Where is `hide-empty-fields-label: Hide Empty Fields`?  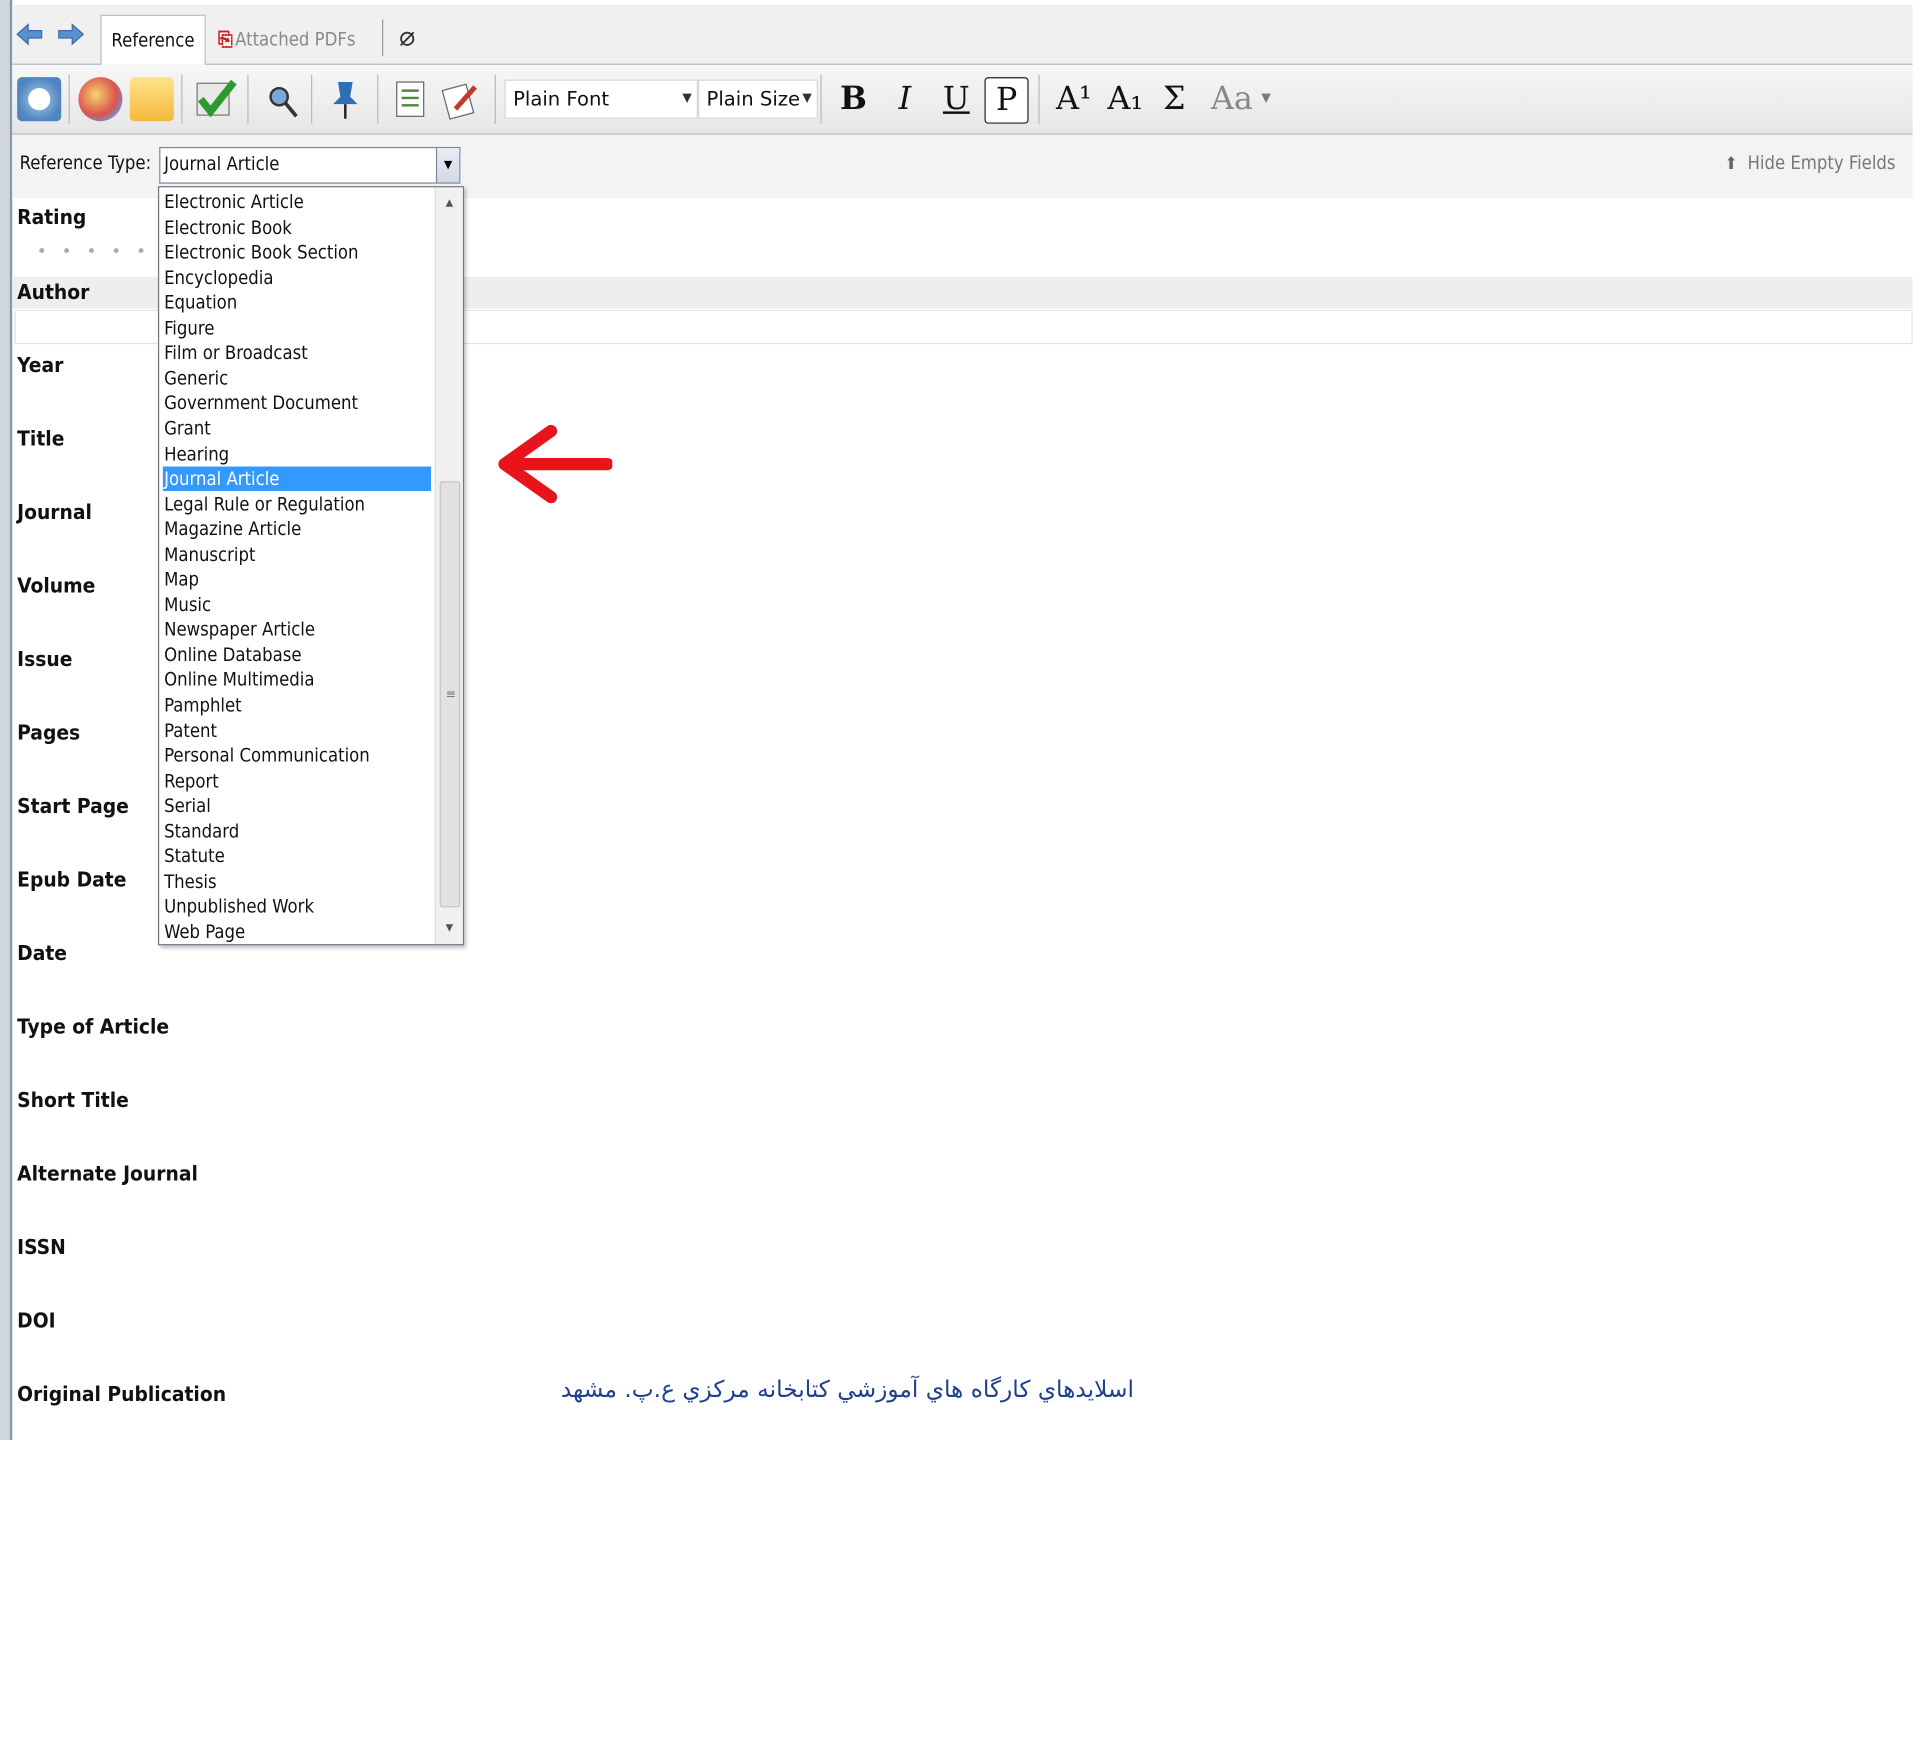
hide-empty-fields-label: Hide Empty Fields is located at coordinates (1821, 162).